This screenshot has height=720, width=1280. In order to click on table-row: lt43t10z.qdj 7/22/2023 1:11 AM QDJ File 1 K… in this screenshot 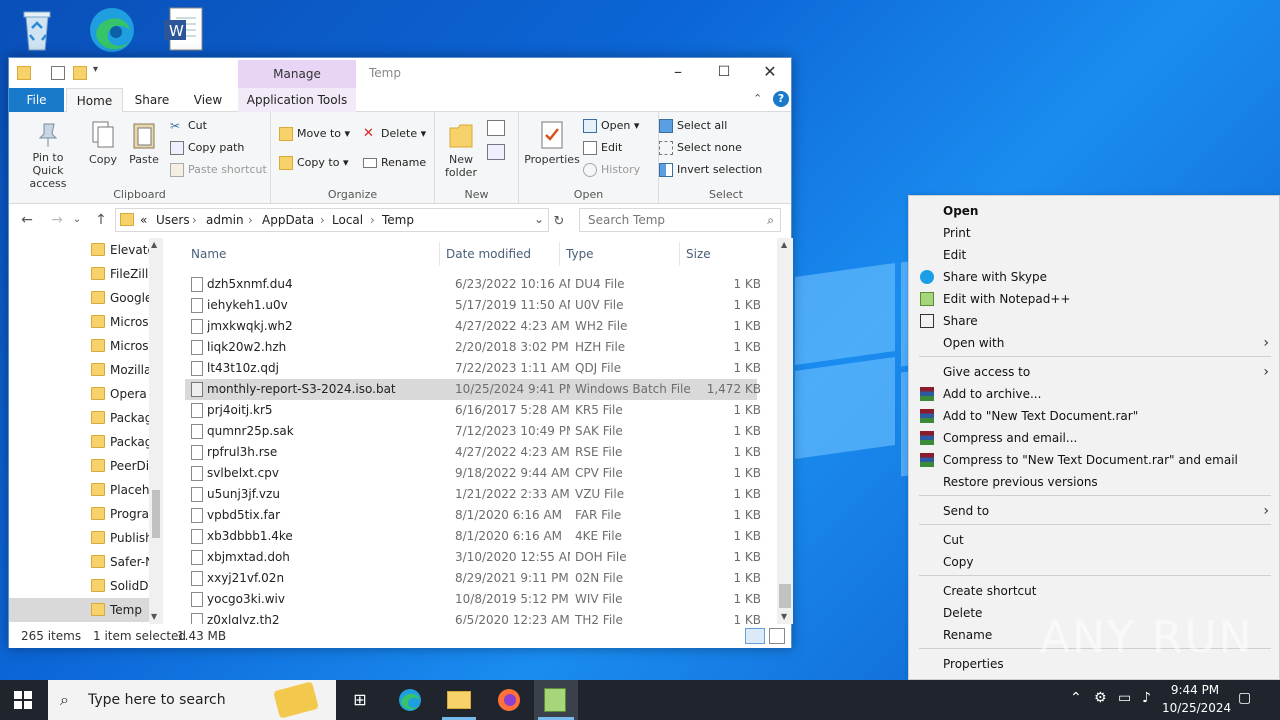, I will do `click(473, 368)`.